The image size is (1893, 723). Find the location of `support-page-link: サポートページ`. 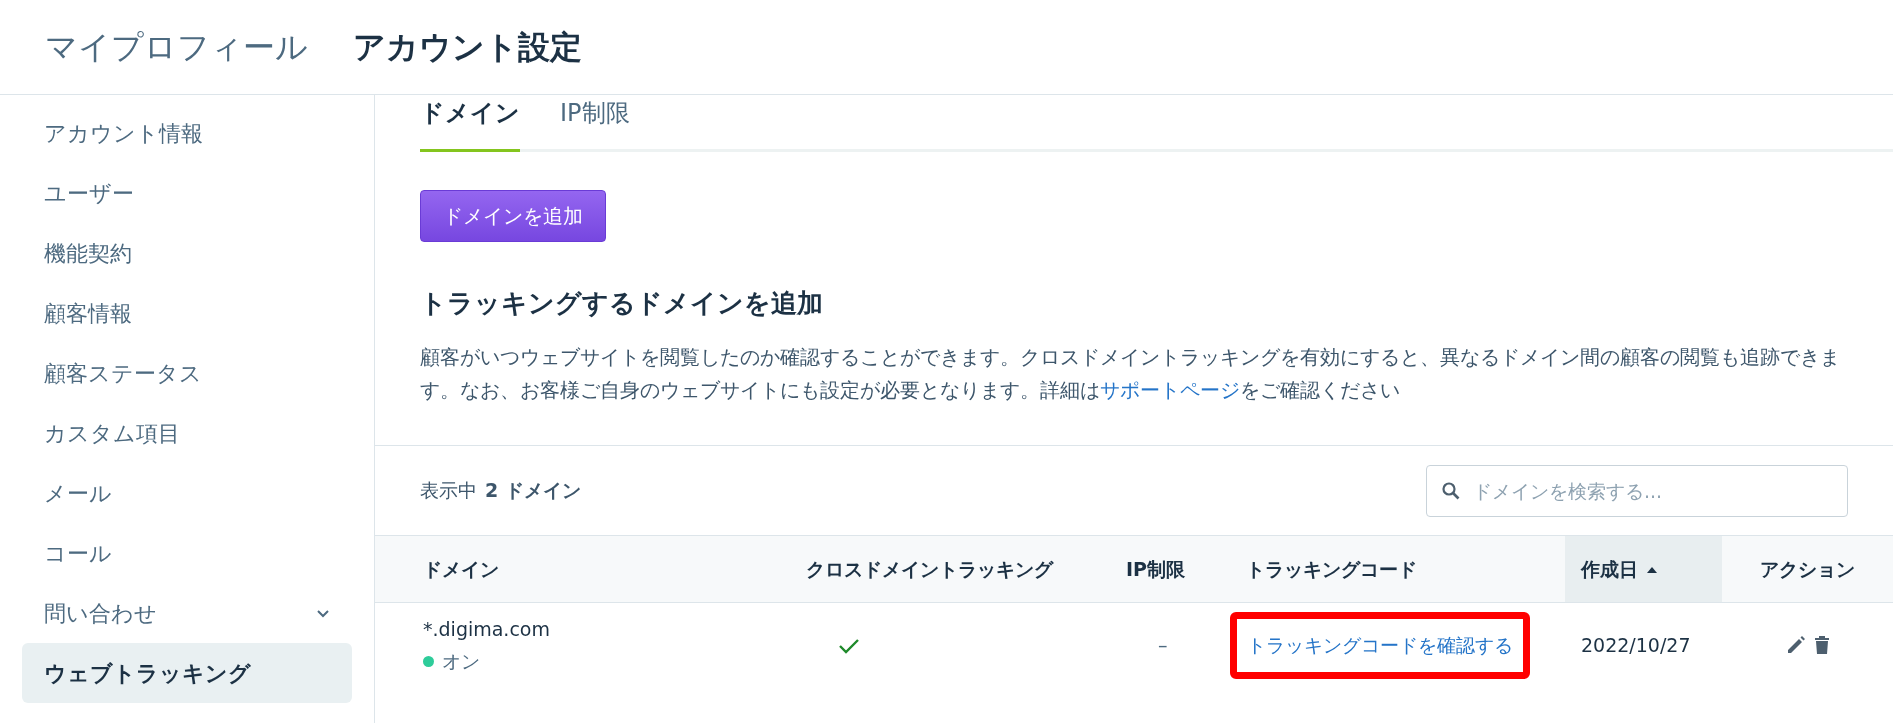

support-page-link: サポートページ is located at coordinates (1170, 390).